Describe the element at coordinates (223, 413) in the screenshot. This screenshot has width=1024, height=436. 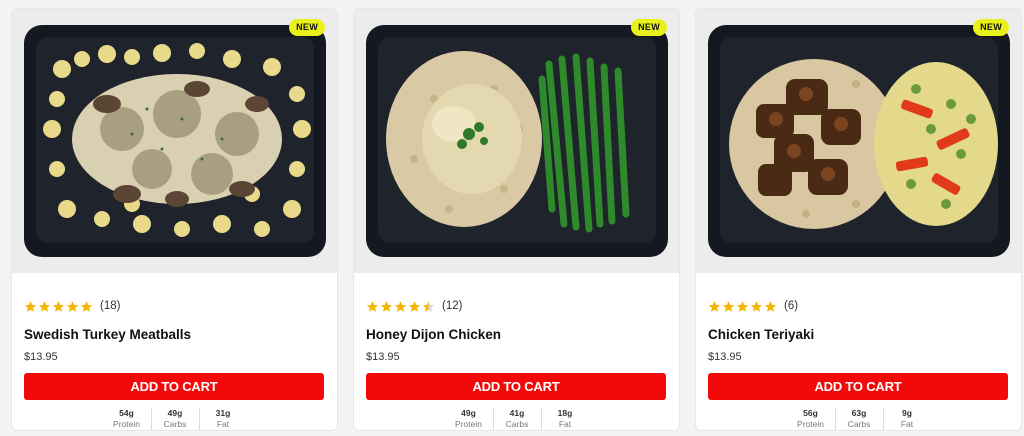
I see `macro-value: 31g` at that location.